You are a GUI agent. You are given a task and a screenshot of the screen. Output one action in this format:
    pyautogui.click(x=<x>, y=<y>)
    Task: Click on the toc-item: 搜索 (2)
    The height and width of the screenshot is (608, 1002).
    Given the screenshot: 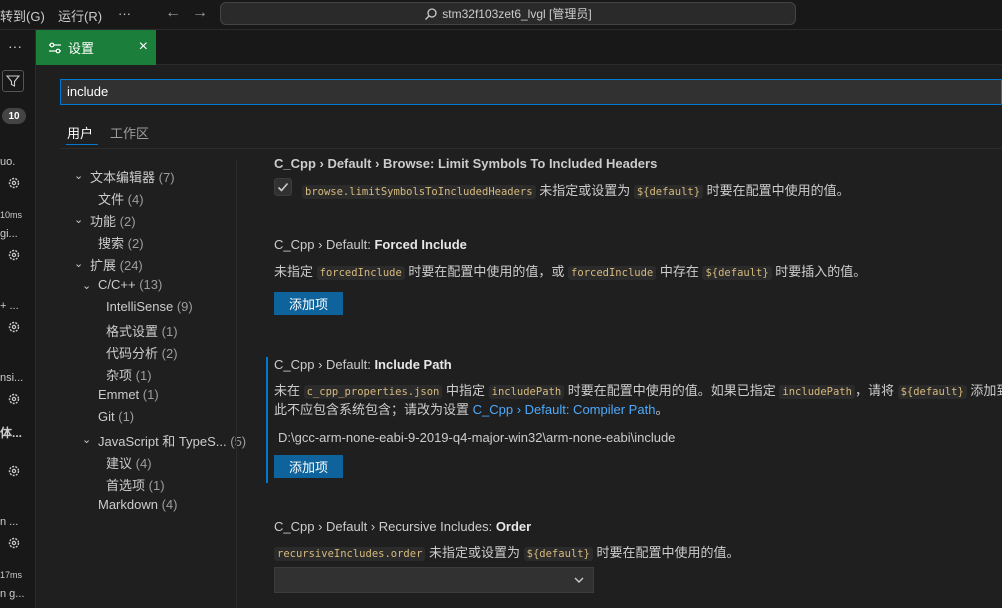 What is the action you would take?
    pyautogui.click(x=121, y=242)
    